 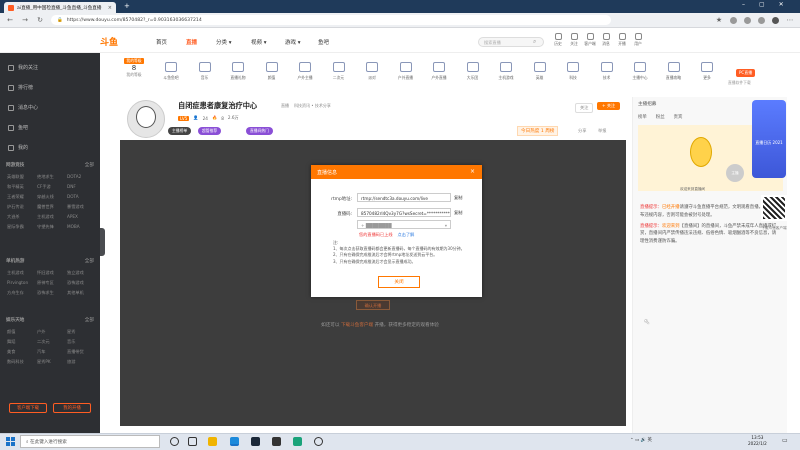 What do you see at coordinates (40, 20) in the screenshot?
I see `reload-icon: ↻` at bounding box center [40, 20].